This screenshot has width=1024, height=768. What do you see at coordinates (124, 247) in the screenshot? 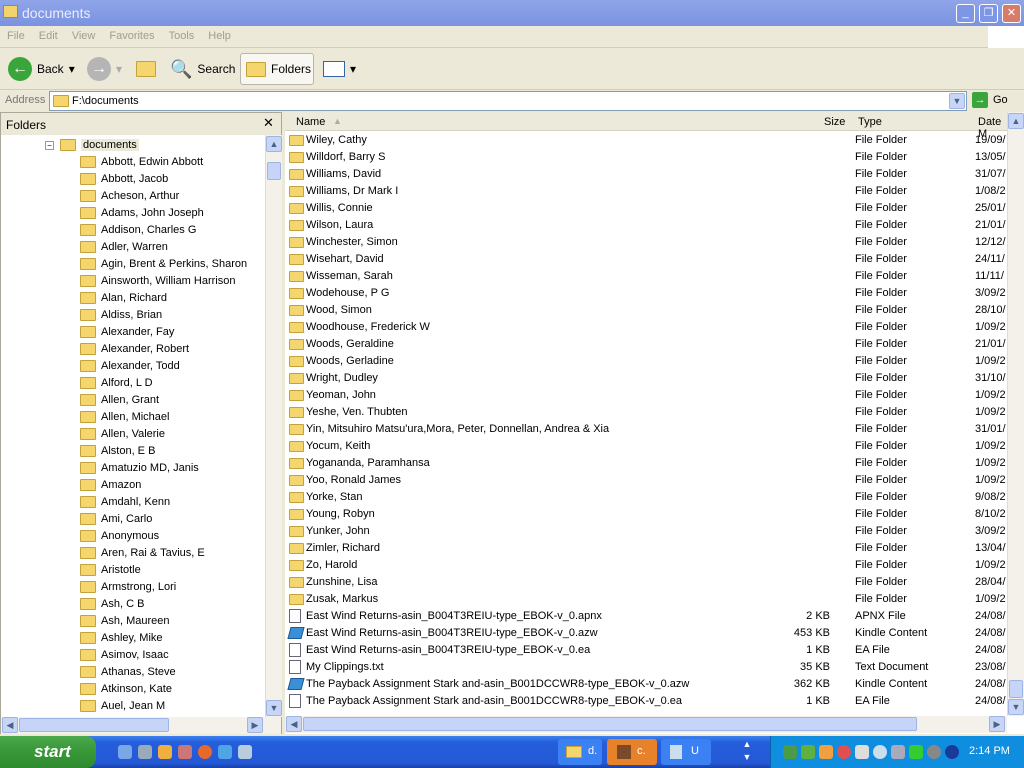
I see `tree-item: Adler, Warren` at bounding box center [124, 247].